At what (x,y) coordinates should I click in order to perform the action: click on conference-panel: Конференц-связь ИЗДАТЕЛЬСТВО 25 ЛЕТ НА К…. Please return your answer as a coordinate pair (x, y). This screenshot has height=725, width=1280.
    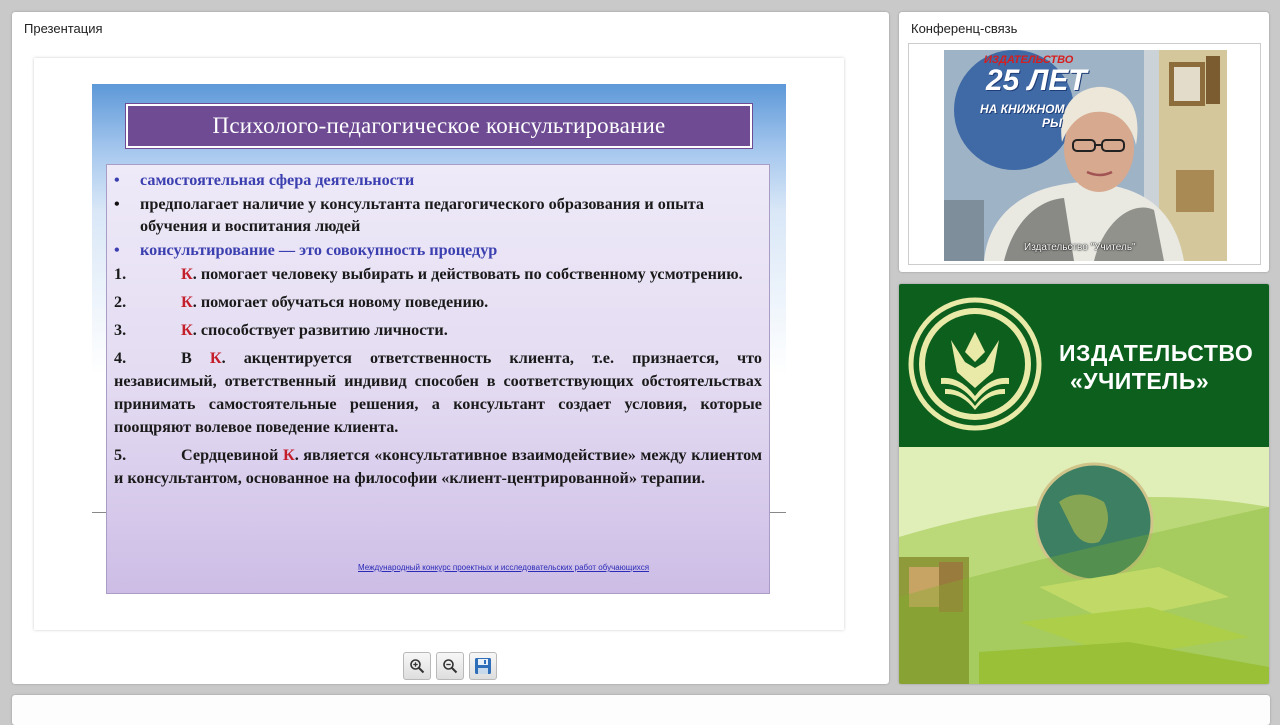
    Looking at the image, I should click on (1084, 142).